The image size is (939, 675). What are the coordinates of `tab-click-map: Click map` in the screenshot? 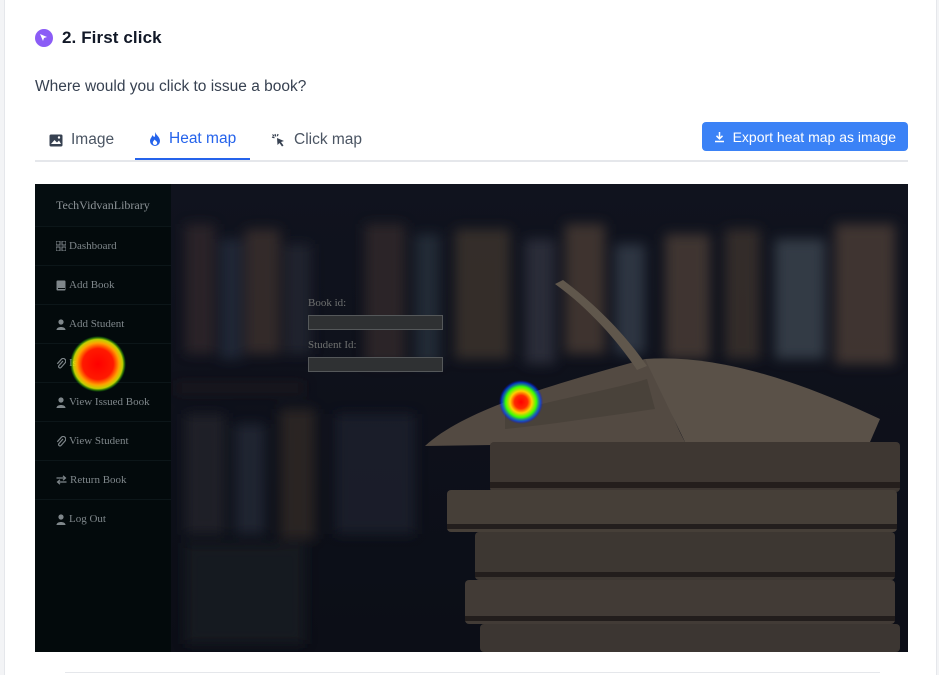 It's located at (316, 140).